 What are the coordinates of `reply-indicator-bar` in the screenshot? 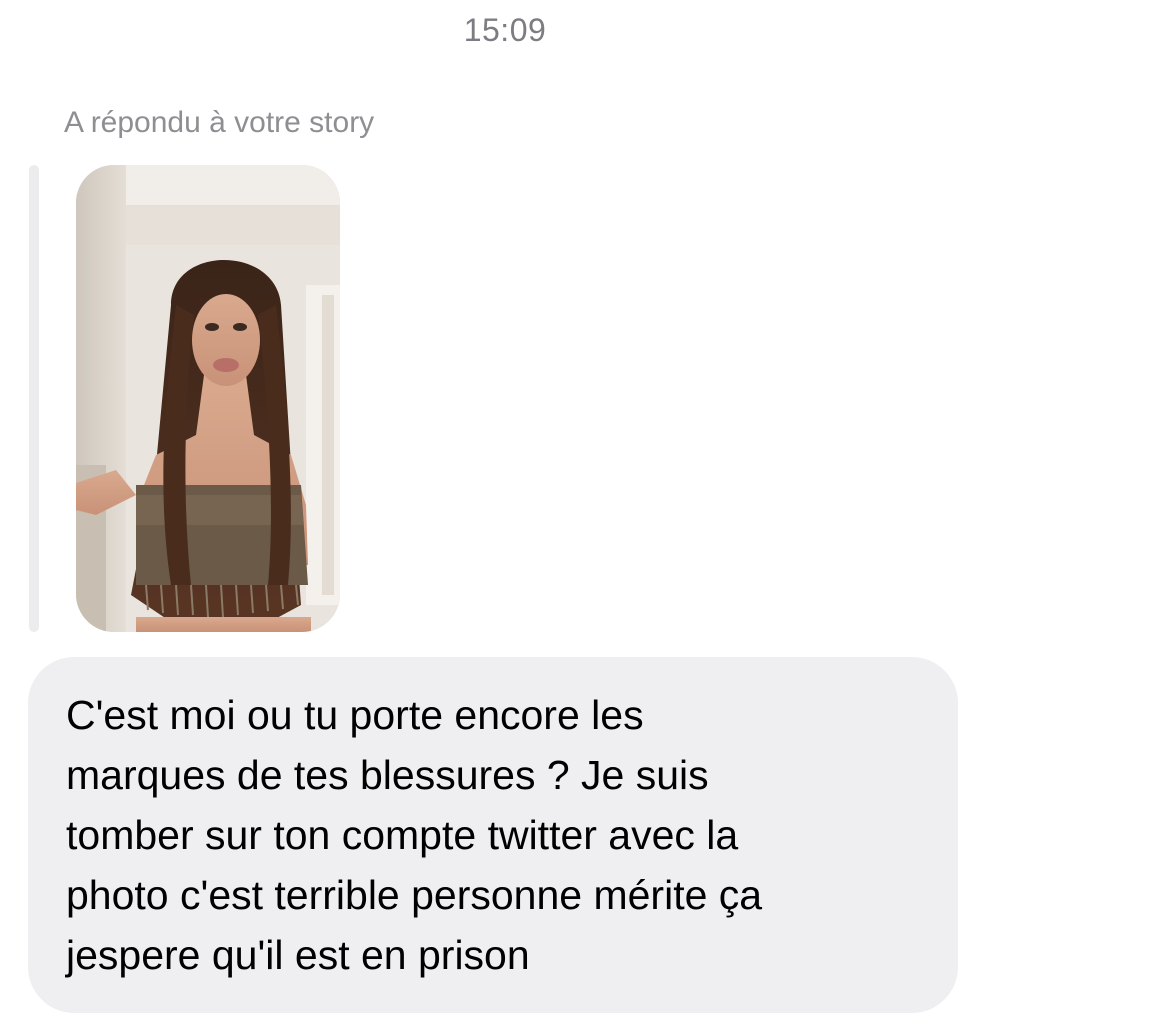 It's located at (34, 398).